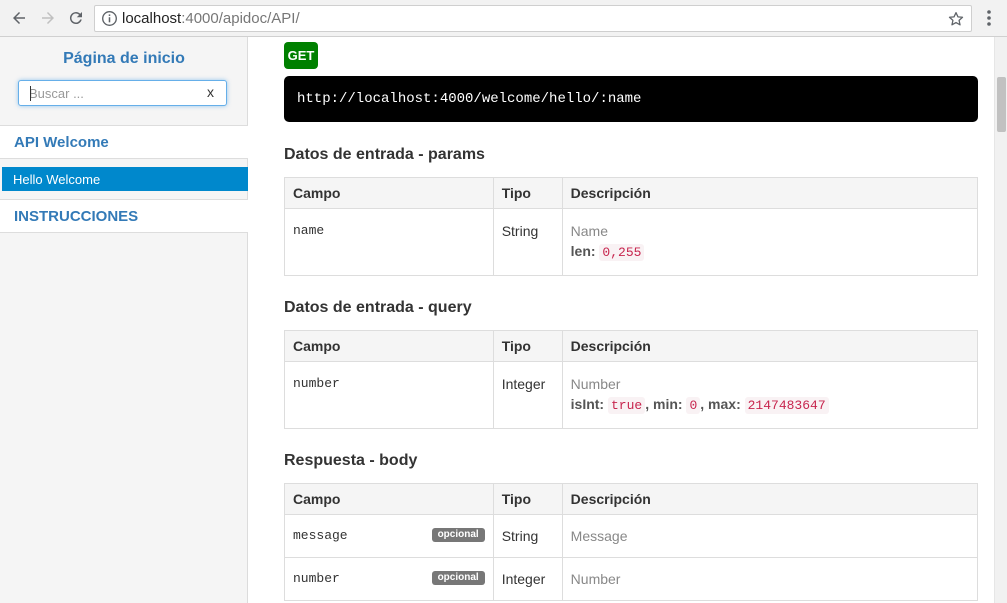  What do you see at coordinates (76, 216) in the screenshot?
I see `nav-group-label: INSTRUCCIONES` at bounding box center [76, 216].